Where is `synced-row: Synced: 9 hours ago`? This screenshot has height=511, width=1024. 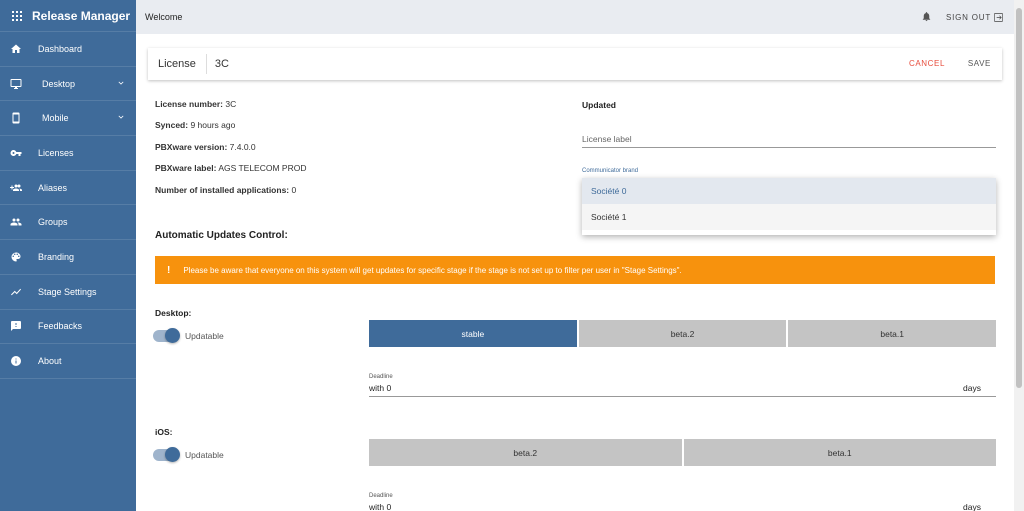 synced-row: Synced: 9 hours ago is located at coordinates (195, 125).